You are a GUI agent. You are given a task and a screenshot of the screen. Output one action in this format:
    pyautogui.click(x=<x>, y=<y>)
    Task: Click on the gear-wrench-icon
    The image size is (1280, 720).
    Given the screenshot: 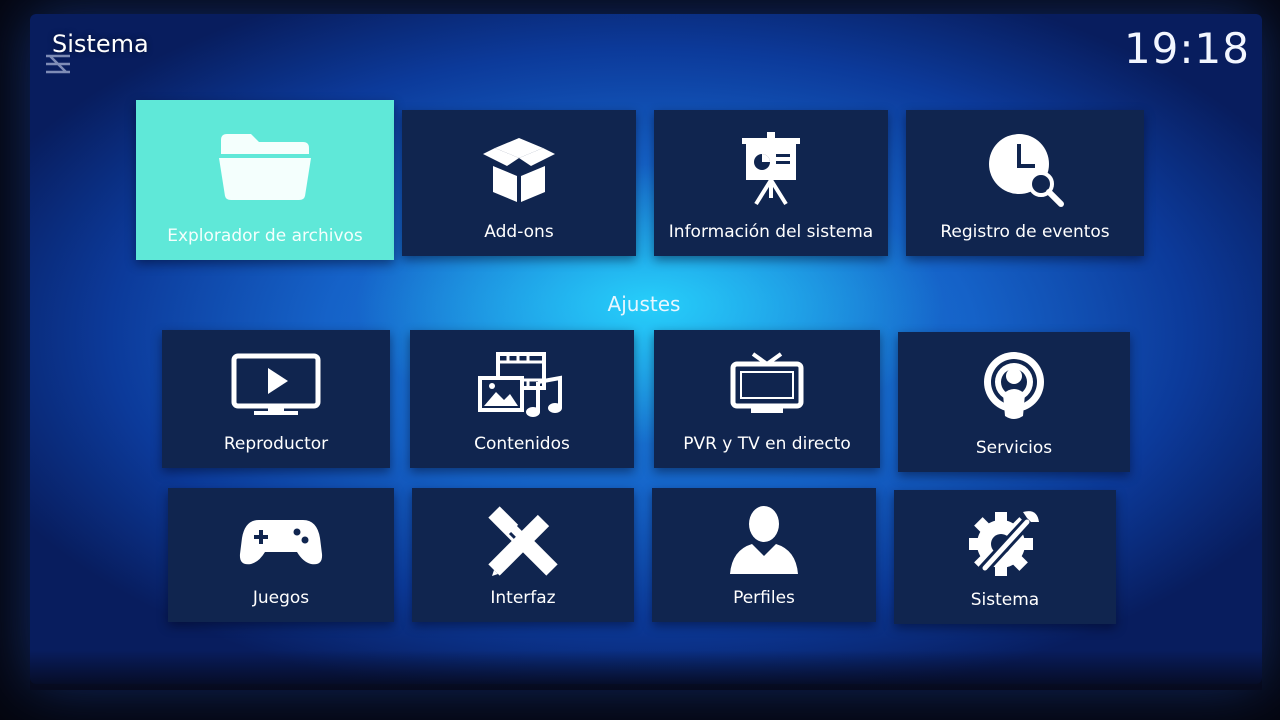 What is the action you would take?
    pyautogui.click(x=1005, y=542)
    